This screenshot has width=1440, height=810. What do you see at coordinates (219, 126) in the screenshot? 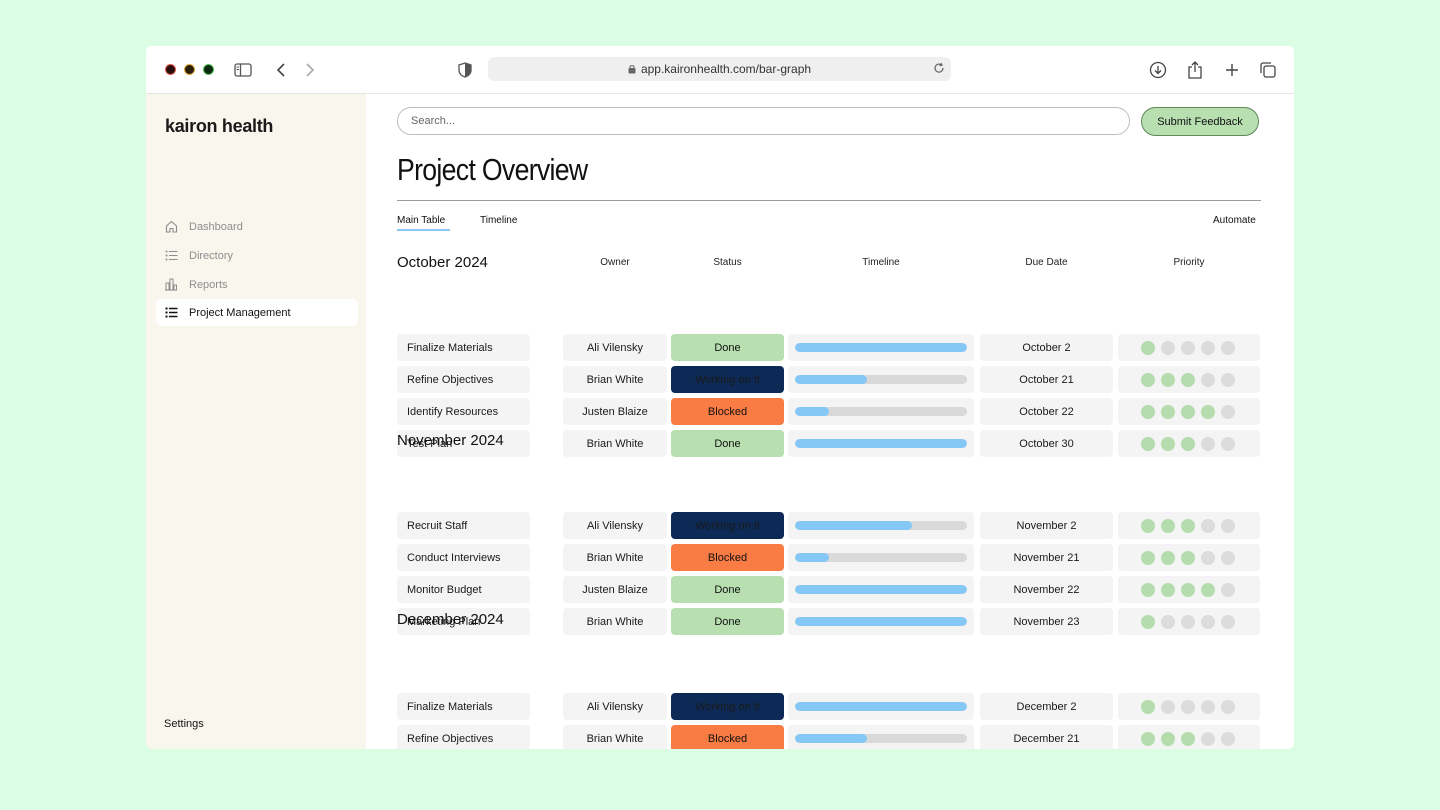
I see `brand-logo: kairon health` at bounding box center [219, 126].